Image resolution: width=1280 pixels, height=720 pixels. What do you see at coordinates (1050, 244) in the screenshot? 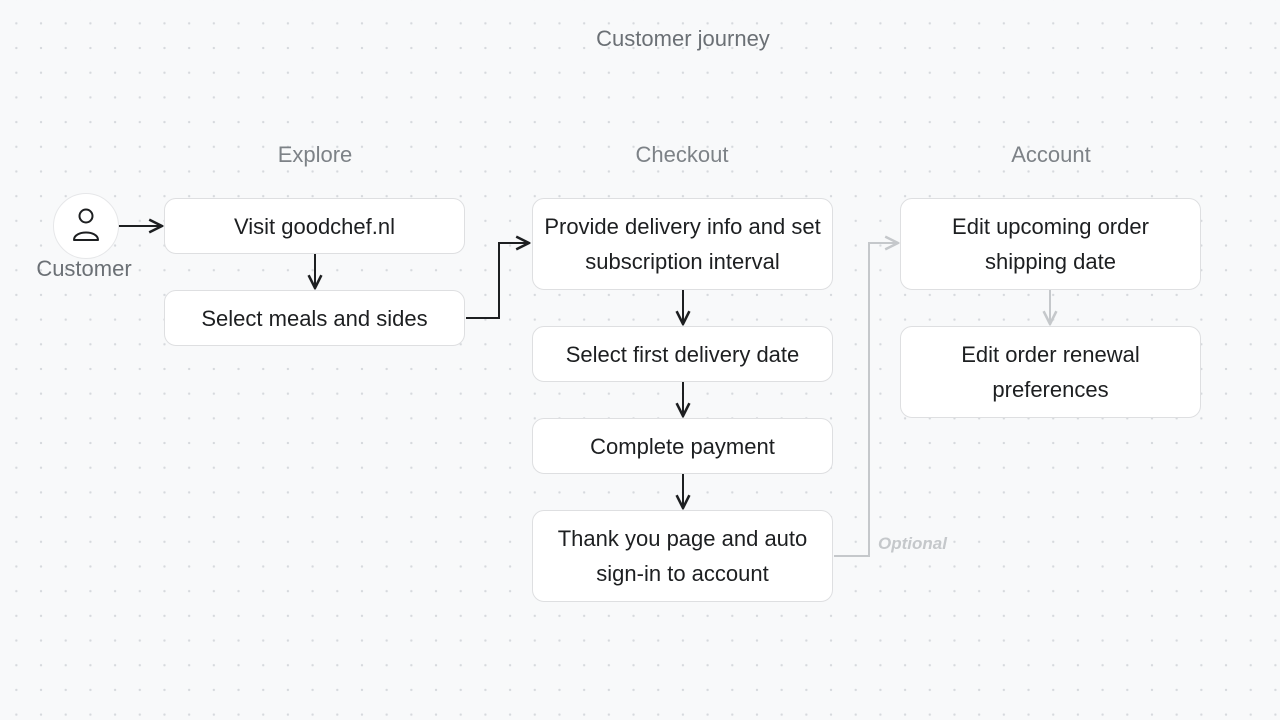
I see `node-edit-shipping: Edit upcoming order shipping date` at bounding box center [1050, 244].